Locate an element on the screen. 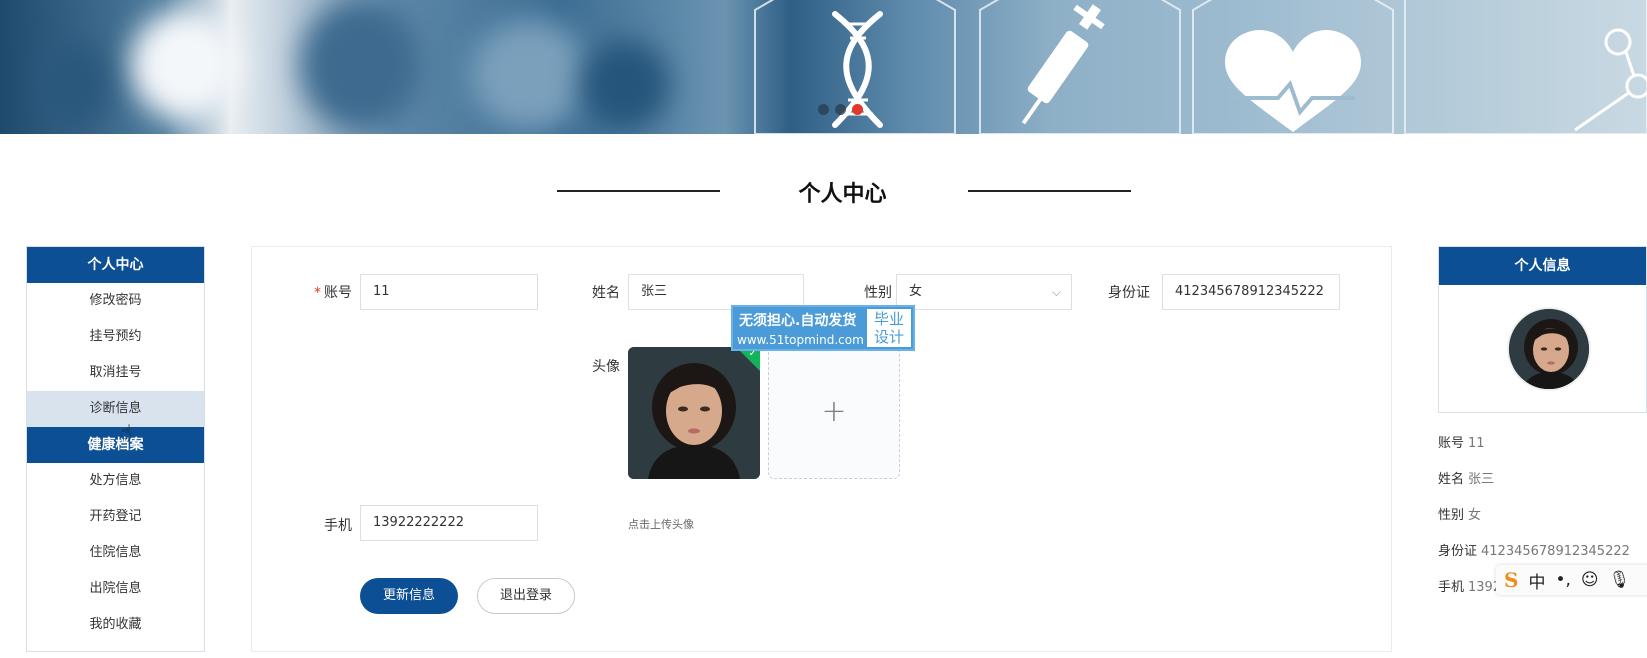  syringe-icon is located at coordinates (1063, 64).